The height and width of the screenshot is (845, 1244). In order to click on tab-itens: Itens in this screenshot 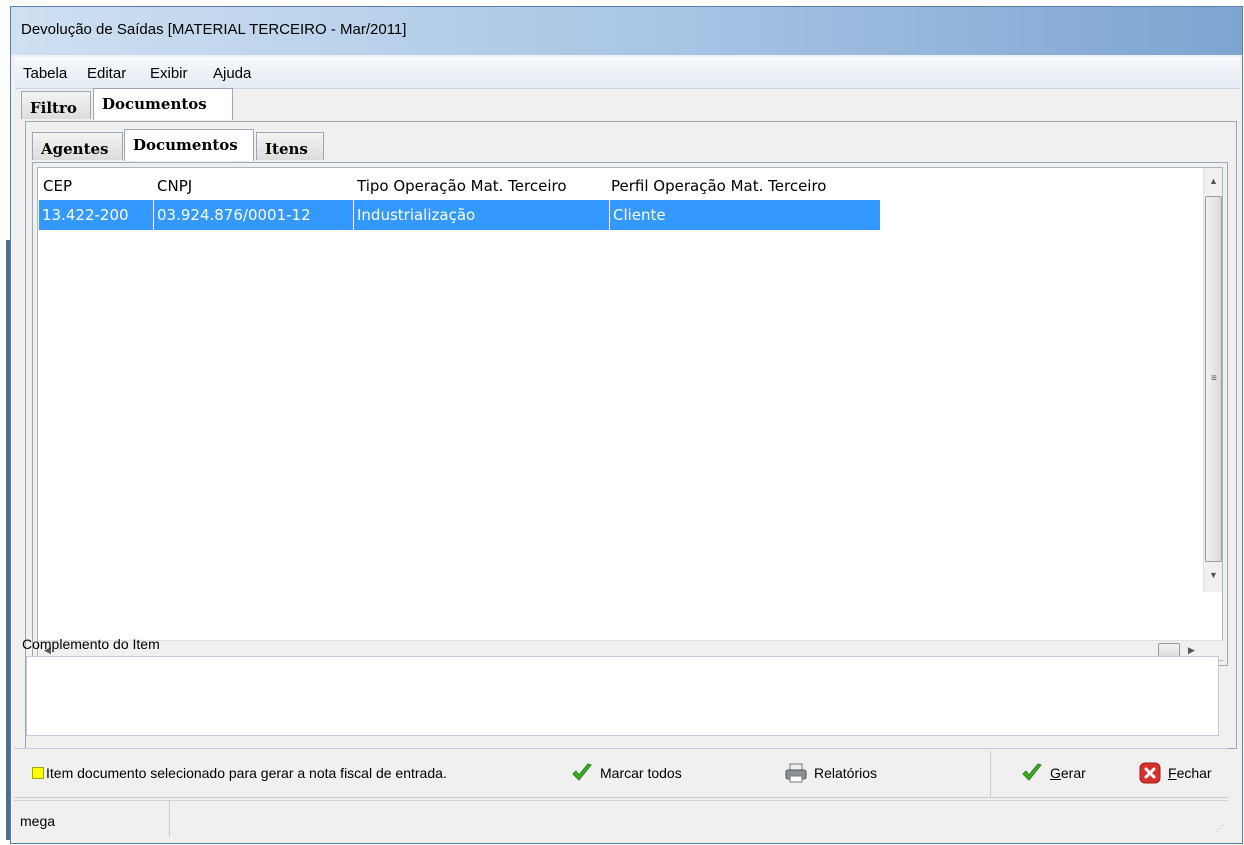, I will do `click(290, 146)`.